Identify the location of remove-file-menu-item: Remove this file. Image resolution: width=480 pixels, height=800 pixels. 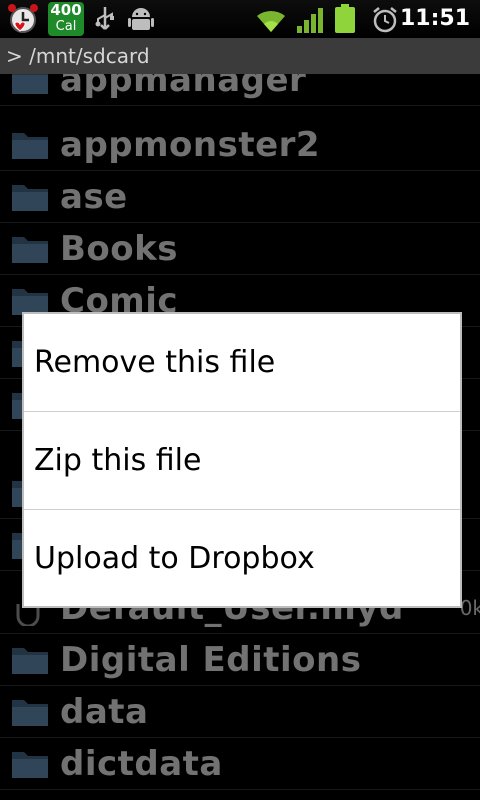
(242, 362).